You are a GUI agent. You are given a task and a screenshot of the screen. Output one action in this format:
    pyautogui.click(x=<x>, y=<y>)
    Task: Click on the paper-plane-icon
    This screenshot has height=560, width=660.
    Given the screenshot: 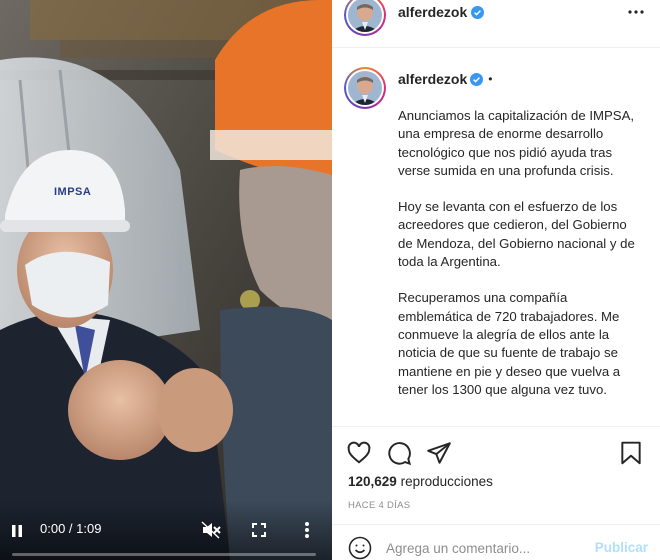 What is the action you would take?
    pyautogui.click(x=439, y=453)
    